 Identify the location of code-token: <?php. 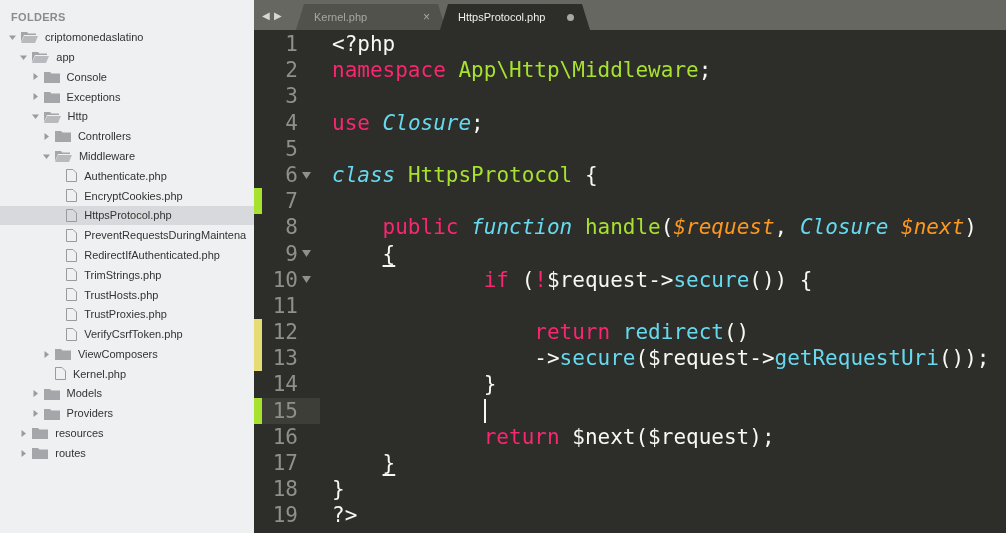
(364, 44).